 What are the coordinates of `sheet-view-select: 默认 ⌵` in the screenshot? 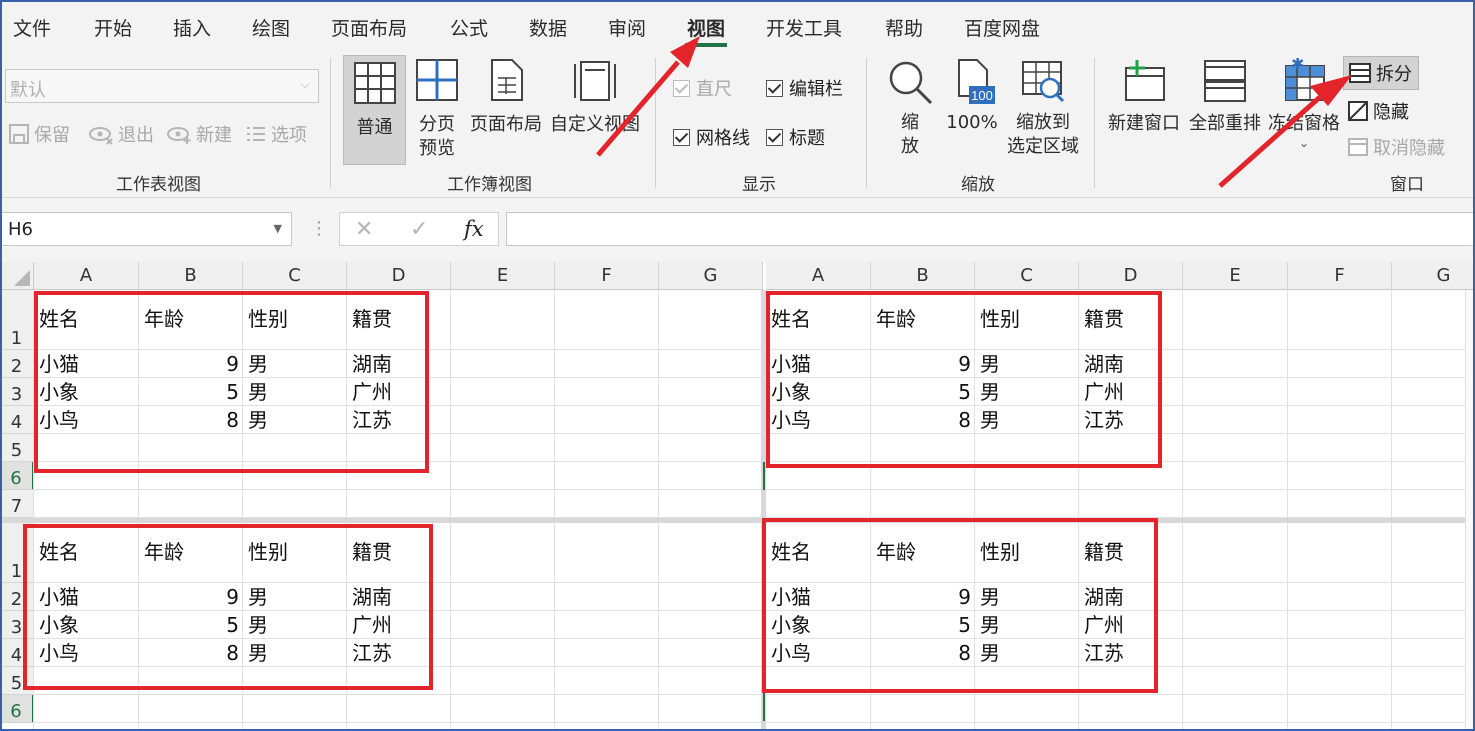 It's located at (162, 86).